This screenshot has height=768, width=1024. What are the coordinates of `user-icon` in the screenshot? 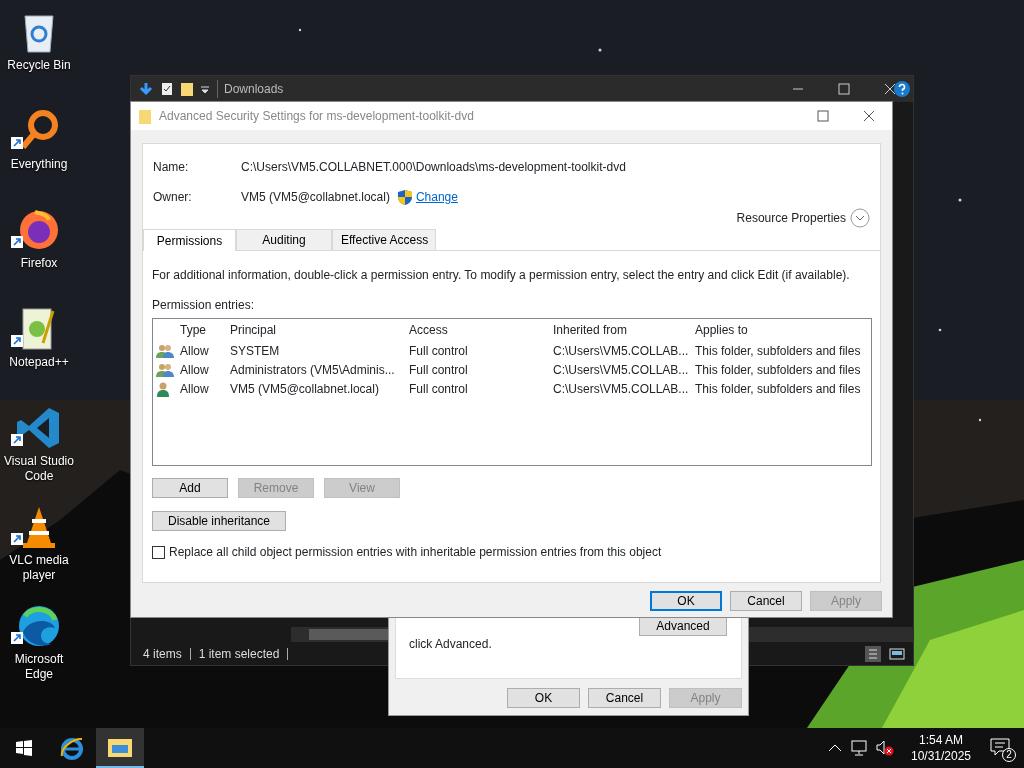 It's located at (163, 389).